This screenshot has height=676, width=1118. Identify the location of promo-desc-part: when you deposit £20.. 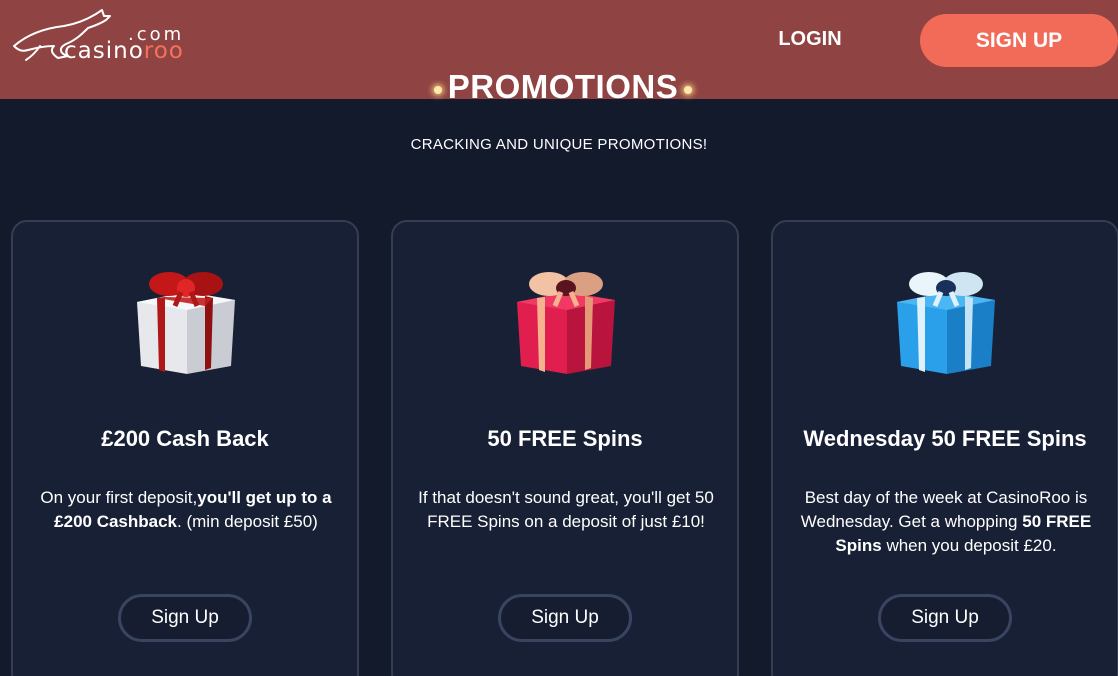
(969, 545).